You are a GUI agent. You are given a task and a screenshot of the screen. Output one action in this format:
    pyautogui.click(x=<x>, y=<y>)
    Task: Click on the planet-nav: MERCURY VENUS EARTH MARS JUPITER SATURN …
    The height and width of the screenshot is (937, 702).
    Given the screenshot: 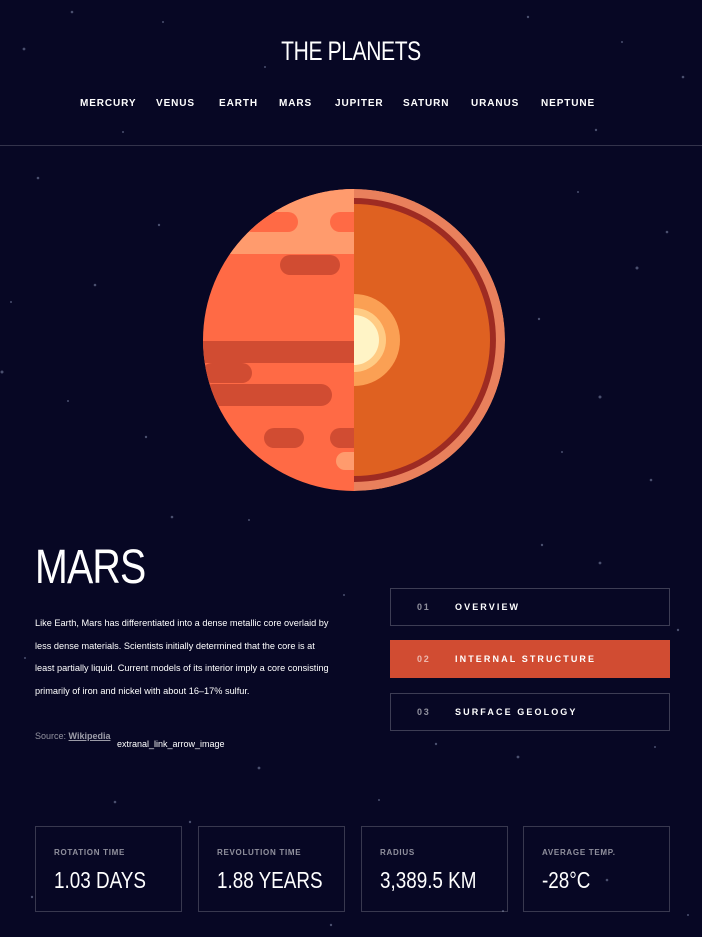 What is the action you would take?
    pyautogui.click(x=351, y=105)
    